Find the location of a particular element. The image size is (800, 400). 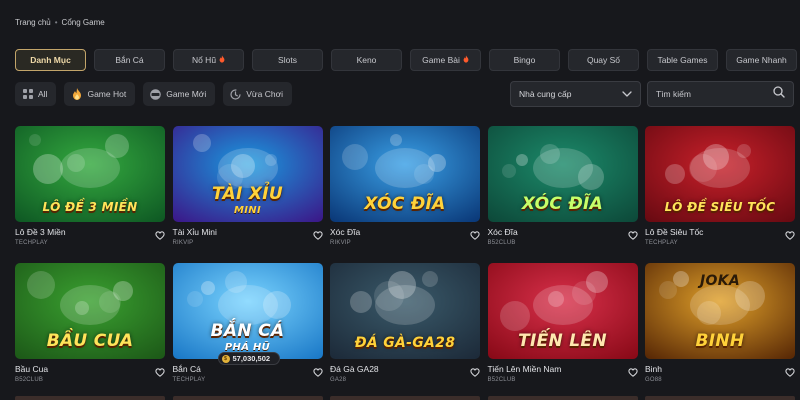

category-tab: Bắn Cá is located at coordinates (129, 60).